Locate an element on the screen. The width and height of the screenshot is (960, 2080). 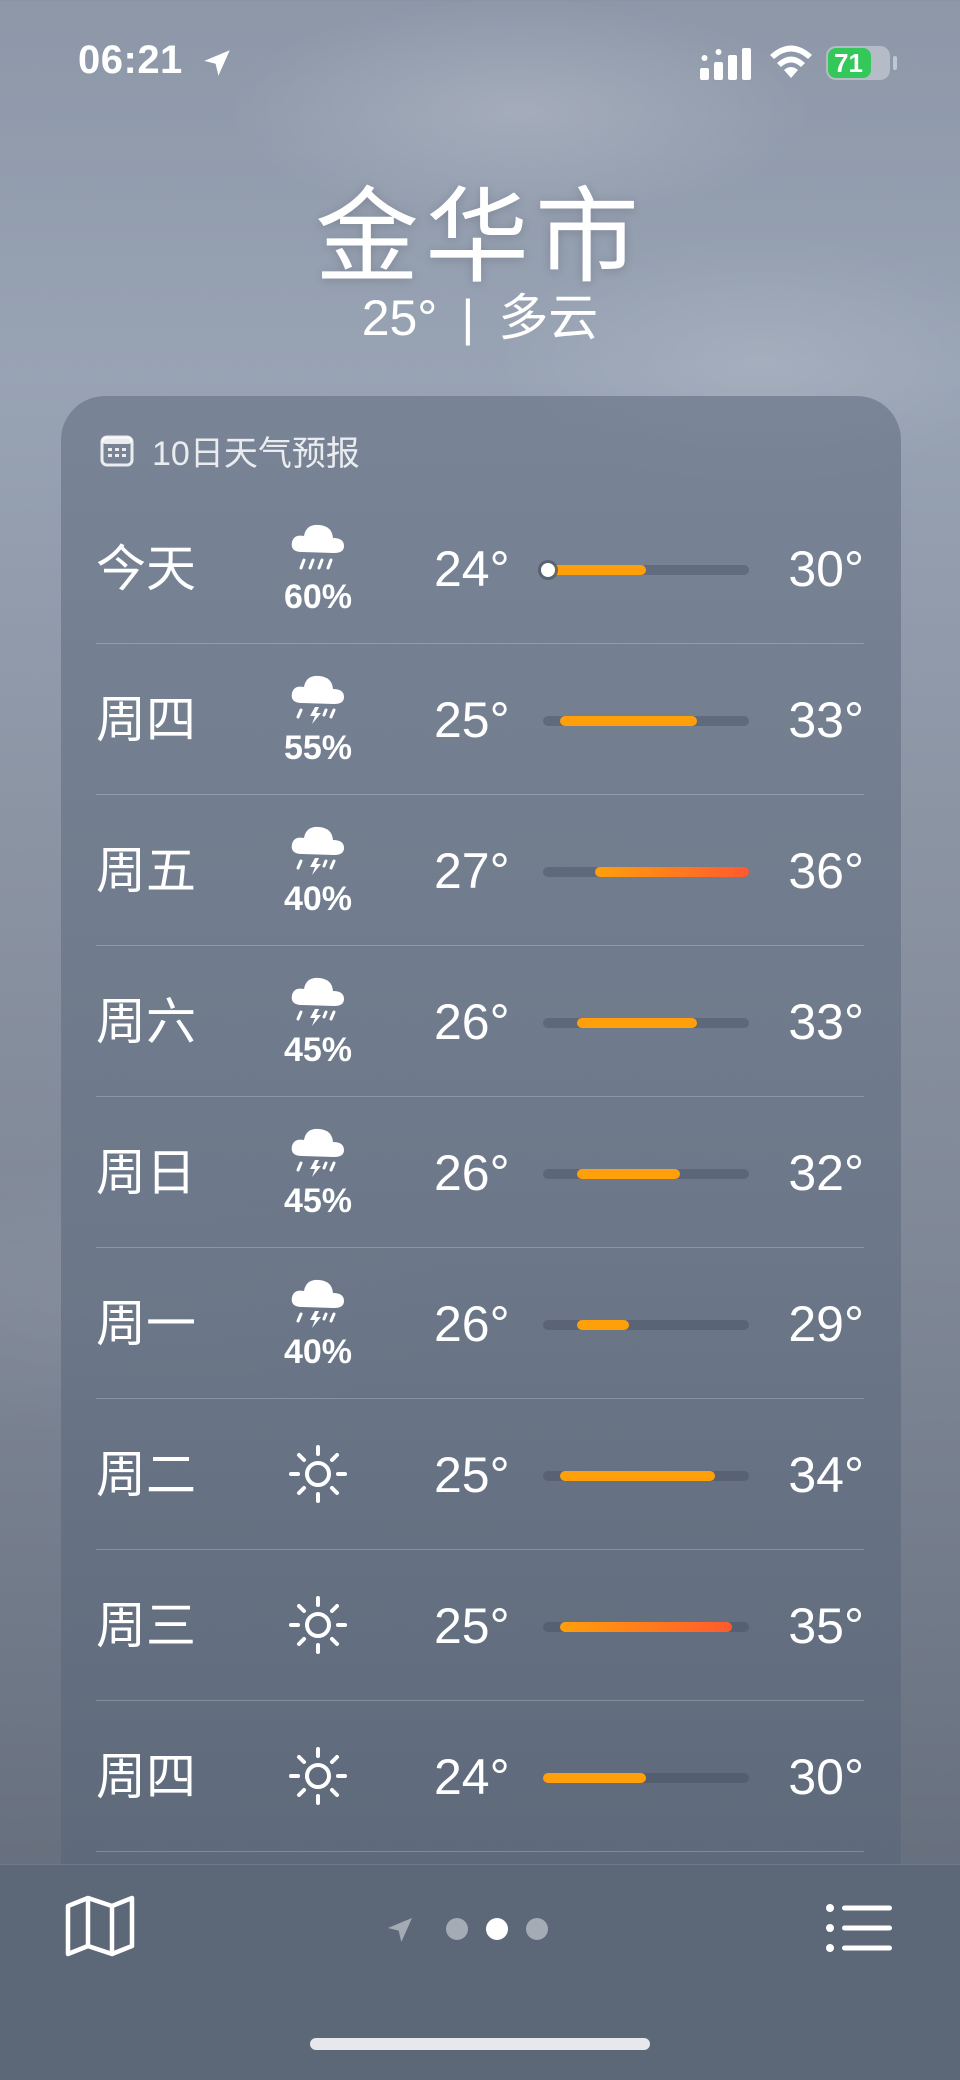
battery-tip is located at coordinates (895, 63).